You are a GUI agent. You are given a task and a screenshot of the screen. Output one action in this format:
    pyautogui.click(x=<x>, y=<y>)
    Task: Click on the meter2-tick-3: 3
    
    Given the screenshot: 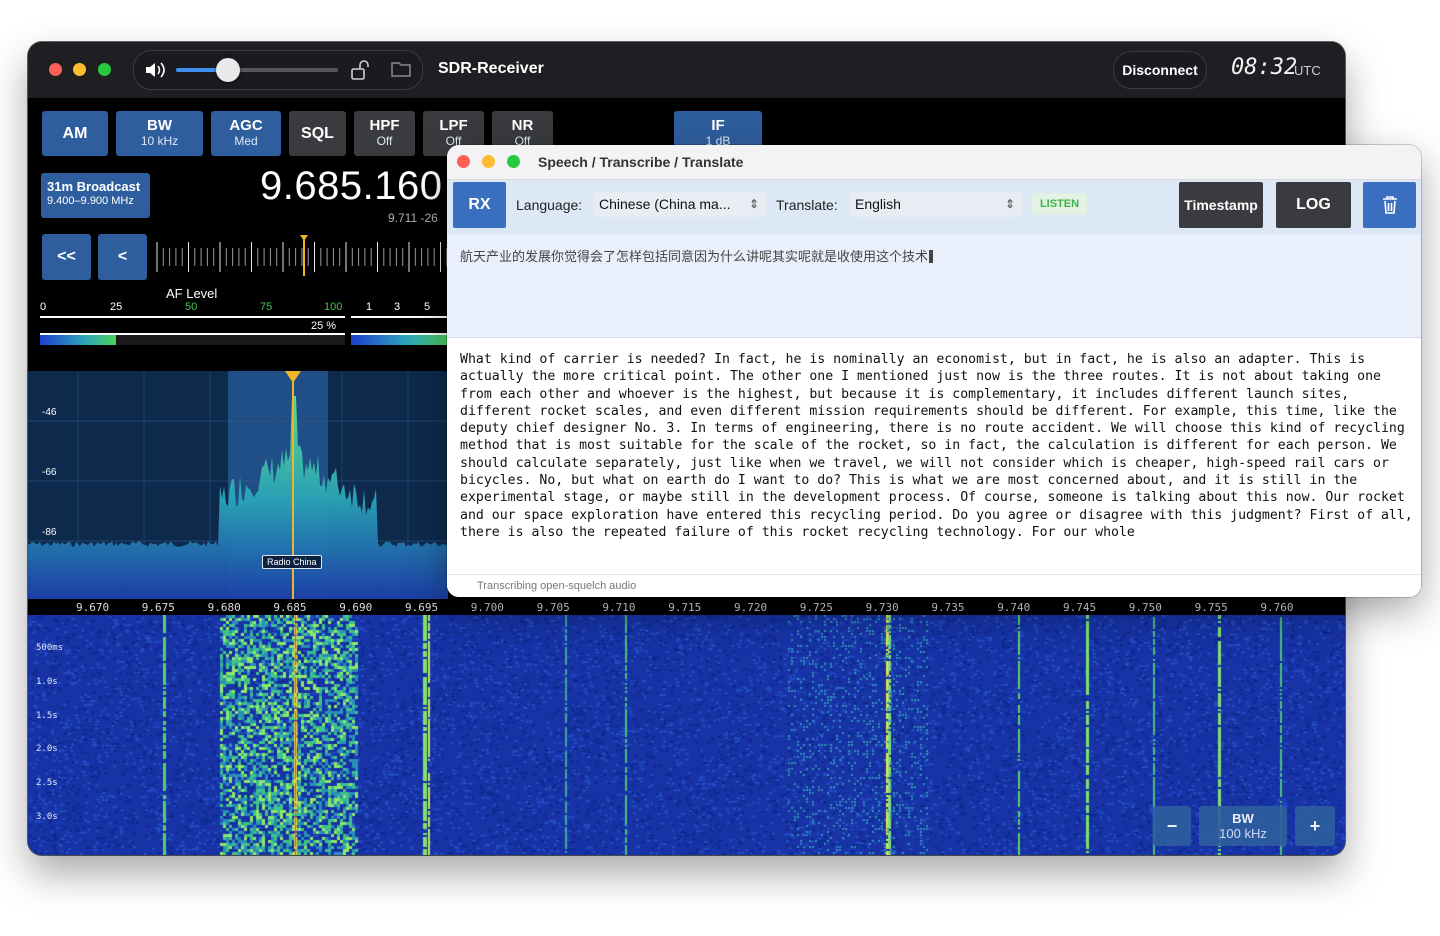 What is the action you would take?
    pyautogui.click(x=397, y=307)
    